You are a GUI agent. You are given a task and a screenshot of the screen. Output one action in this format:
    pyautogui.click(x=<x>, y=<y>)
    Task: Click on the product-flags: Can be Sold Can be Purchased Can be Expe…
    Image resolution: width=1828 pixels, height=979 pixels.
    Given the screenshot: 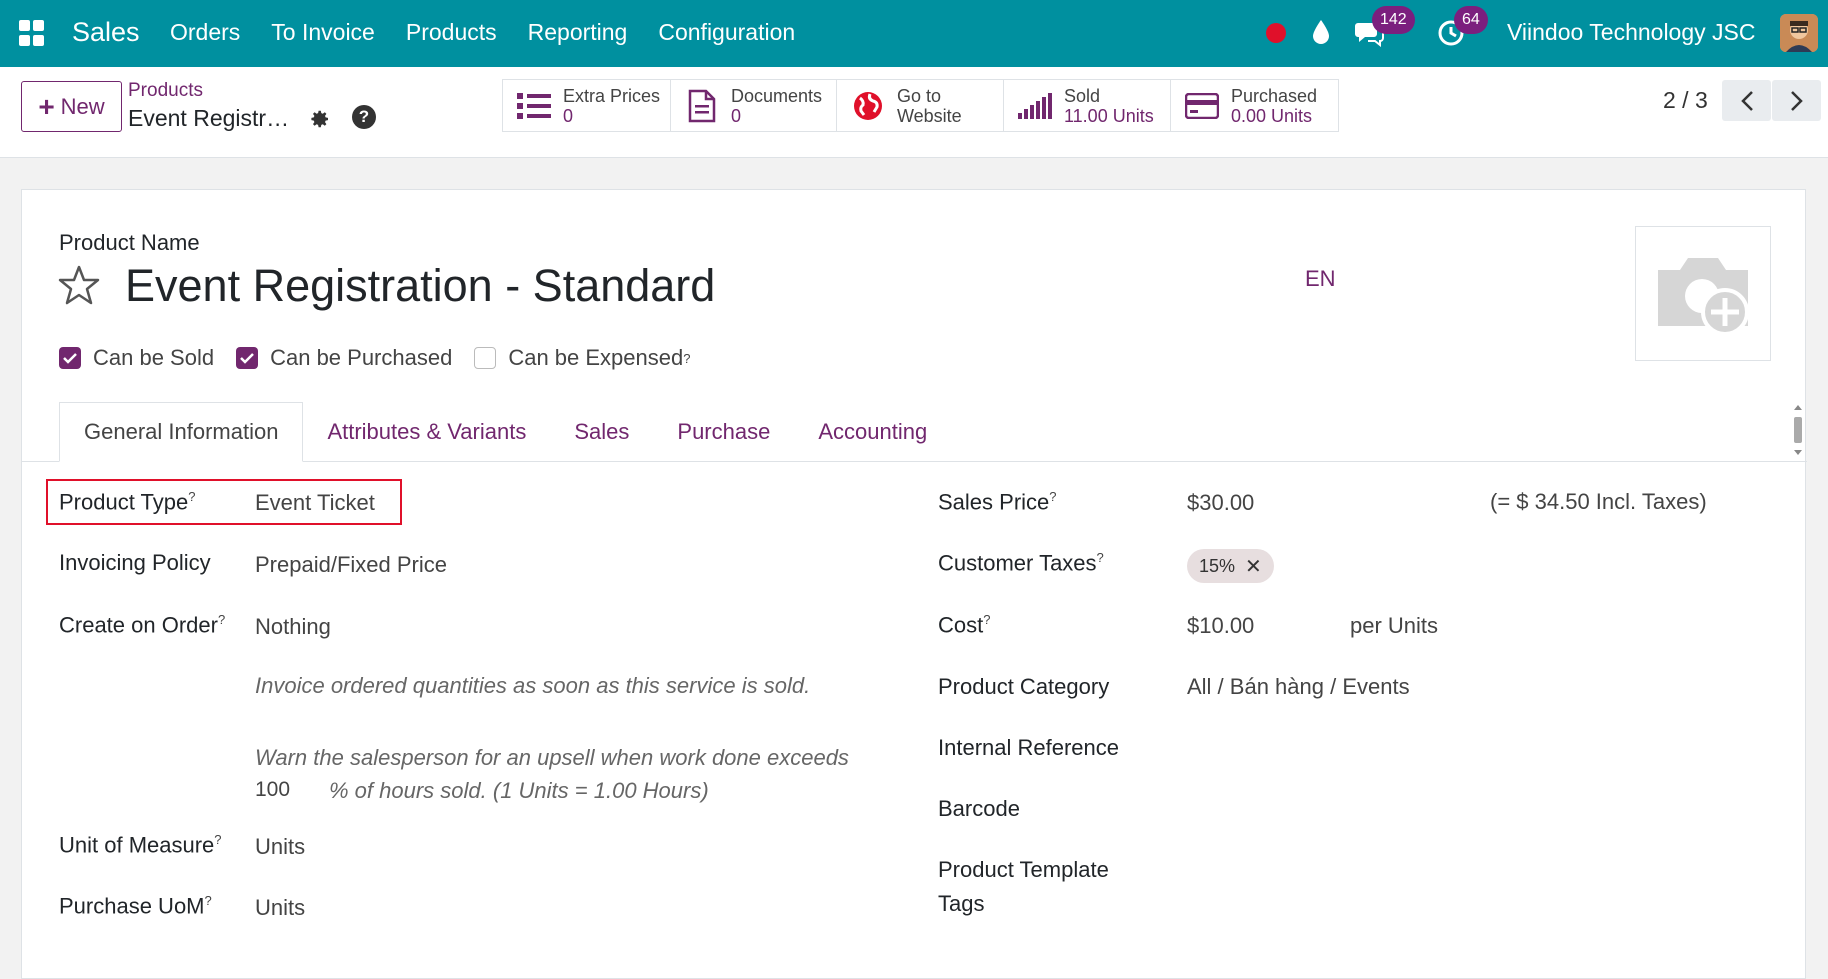 What is the action you would take?
    pyautogui.click(x=385, y=358)
    